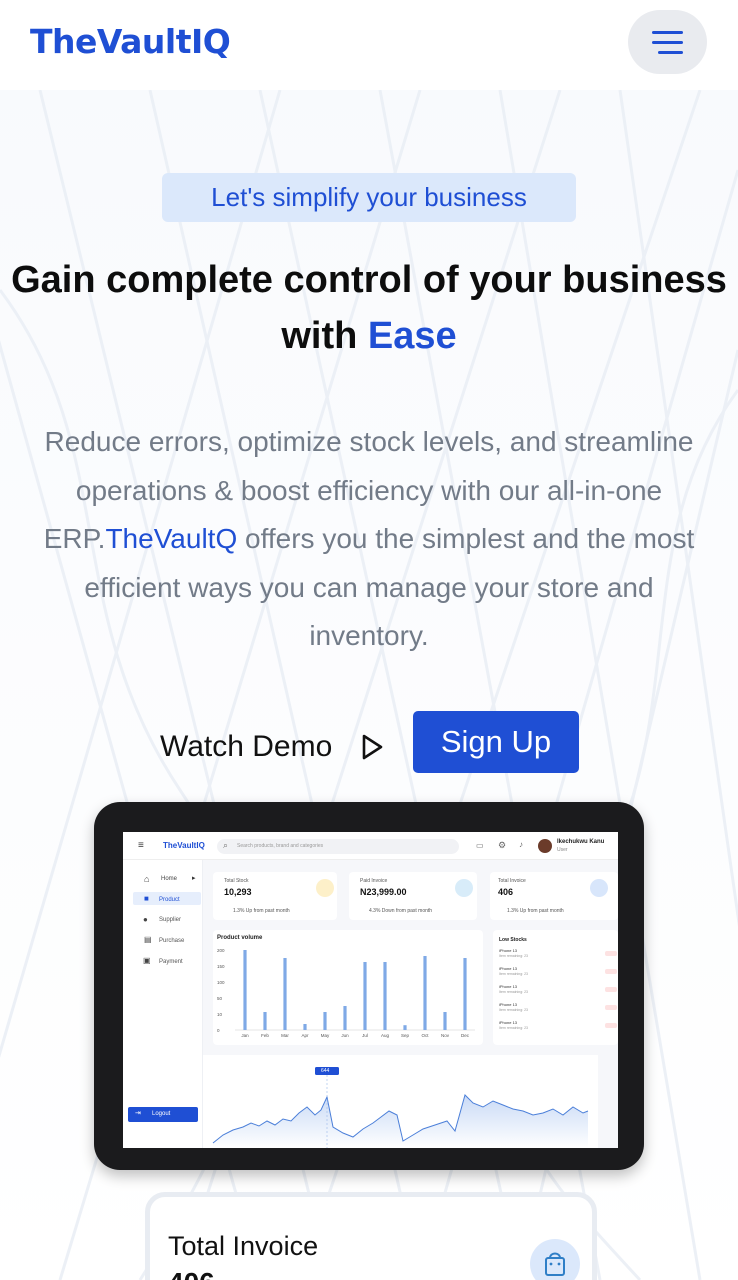 The image size is (738, 1280). I want to click on y-tick-label: 100, so click(221, 982).